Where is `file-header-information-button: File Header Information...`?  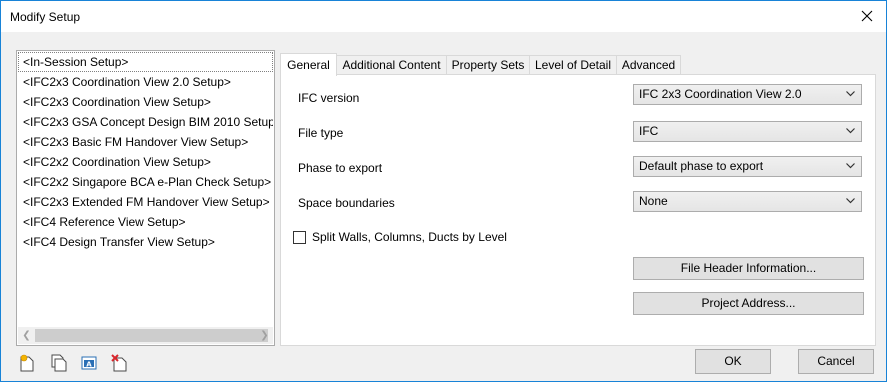 file-header-information-button: File Header Information... is located at coordinates (748, 268).